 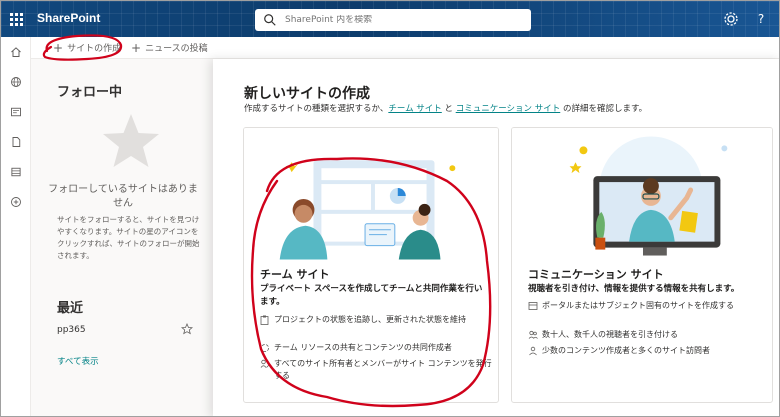 I want to click on suite-bar: SharePoint ?, so click(x=390, y=19).